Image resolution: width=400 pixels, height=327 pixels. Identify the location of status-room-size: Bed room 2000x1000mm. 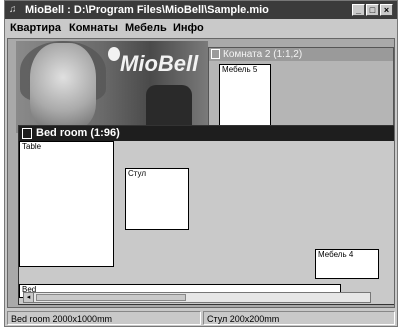
(104, 318).